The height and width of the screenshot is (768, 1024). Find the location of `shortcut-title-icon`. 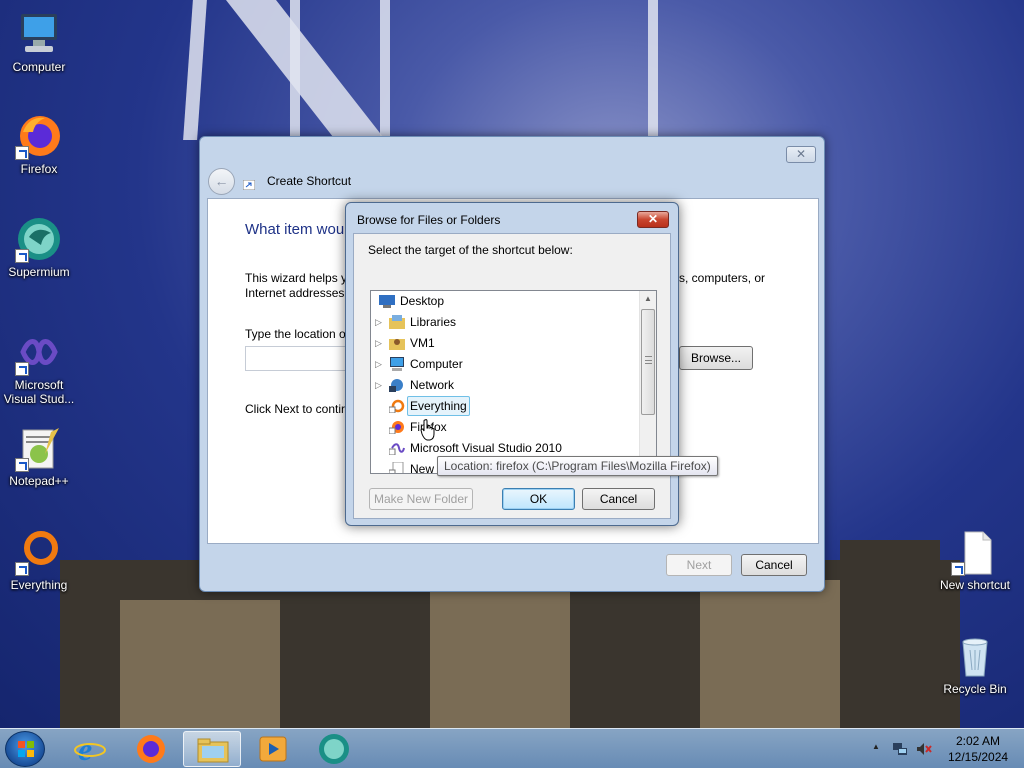

shortcut-title-icon is located at coordinates (249, 185).